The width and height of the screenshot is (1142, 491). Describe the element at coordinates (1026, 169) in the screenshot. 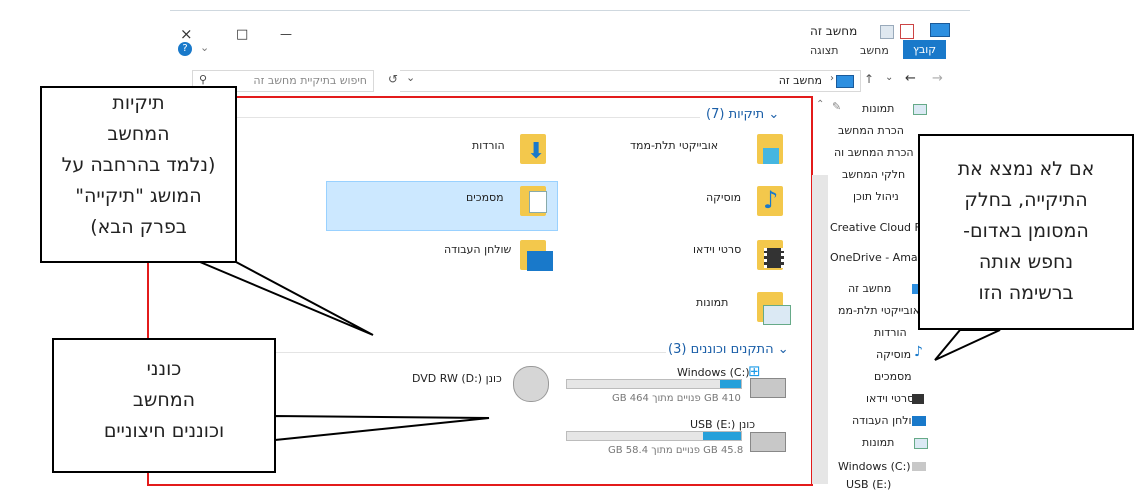

I see `callout-line: אם לא נמצא את` at that location.